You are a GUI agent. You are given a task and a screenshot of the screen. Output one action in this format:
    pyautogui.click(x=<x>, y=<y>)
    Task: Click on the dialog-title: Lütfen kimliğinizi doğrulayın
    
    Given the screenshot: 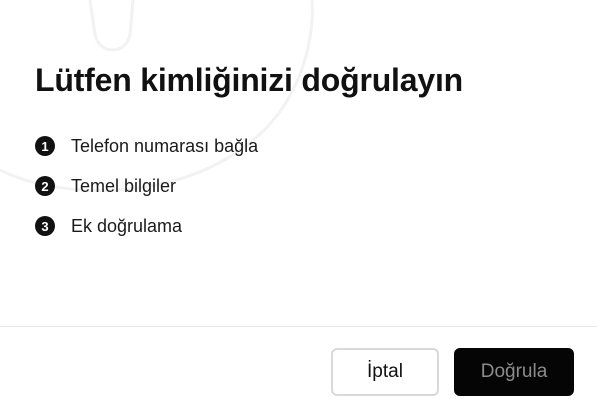 What is the action you would take?
    pyautogui.click(x=249, y=80)
    